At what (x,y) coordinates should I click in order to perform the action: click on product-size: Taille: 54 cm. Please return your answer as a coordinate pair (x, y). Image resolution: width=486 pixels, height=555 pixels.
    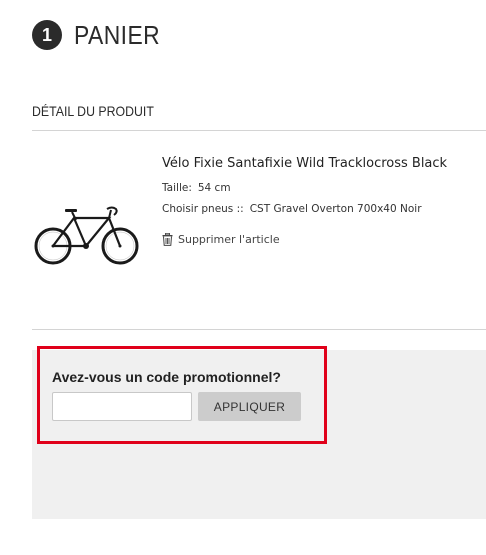
    Looking at the image, I should click on (322, 188).